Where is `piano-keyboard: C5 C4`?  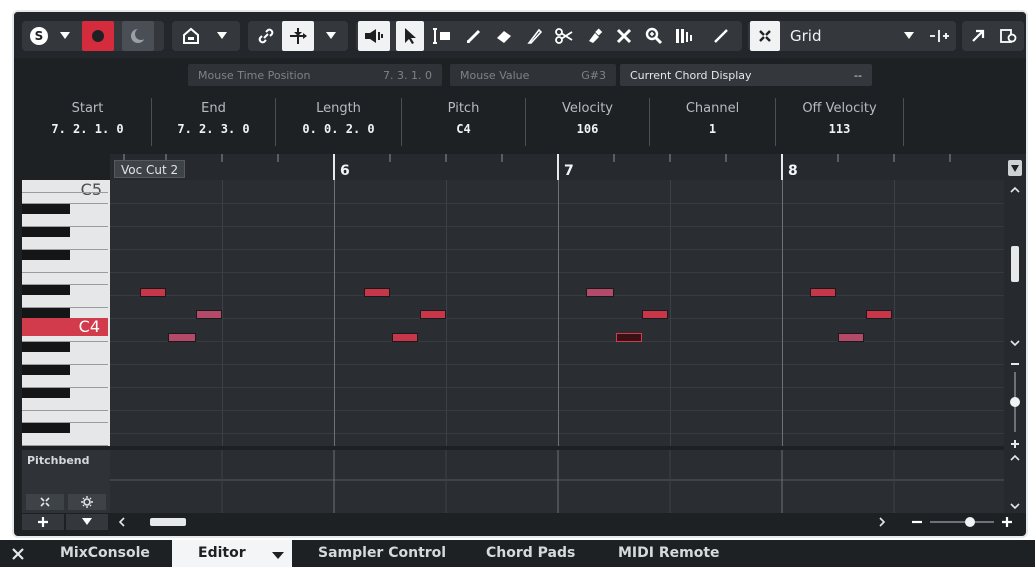 piano-keyboard: C5 C4 is located at coordinates (66, 313).